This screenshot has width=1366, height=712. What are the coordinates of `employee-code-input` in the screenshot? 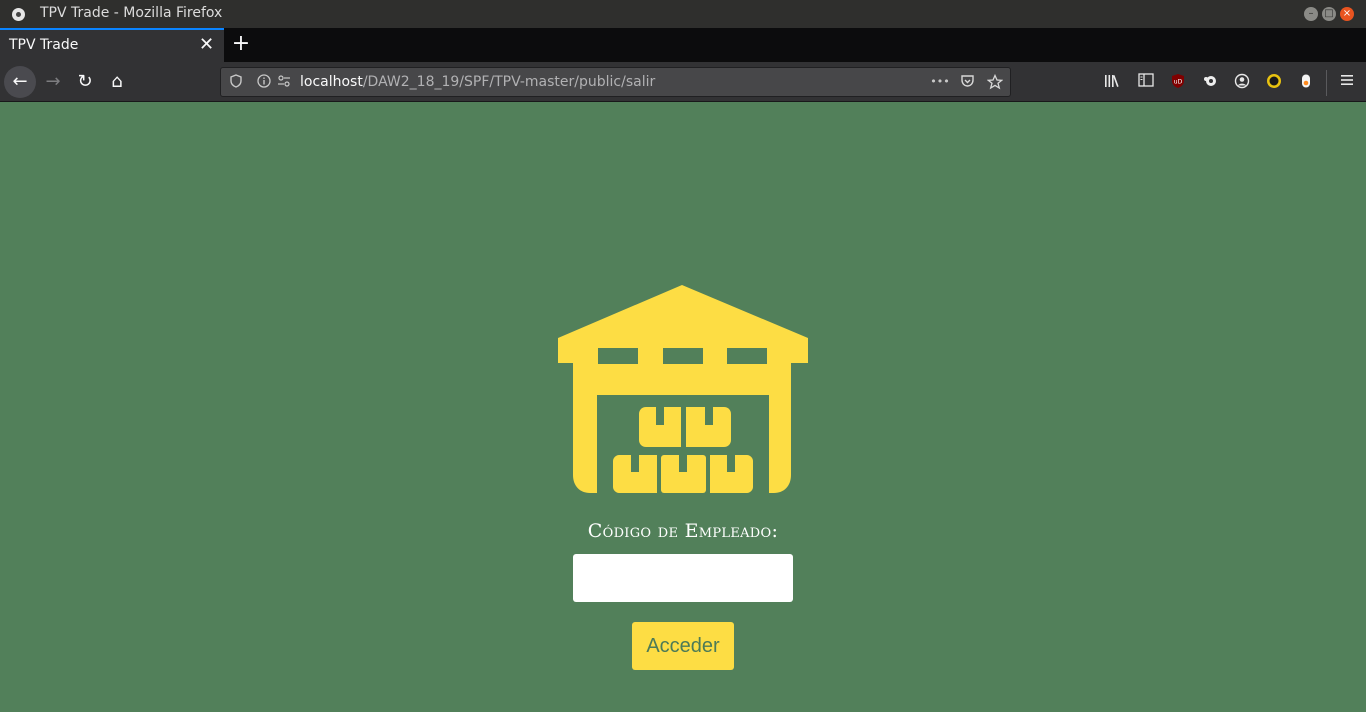 It's located at (683, 578).